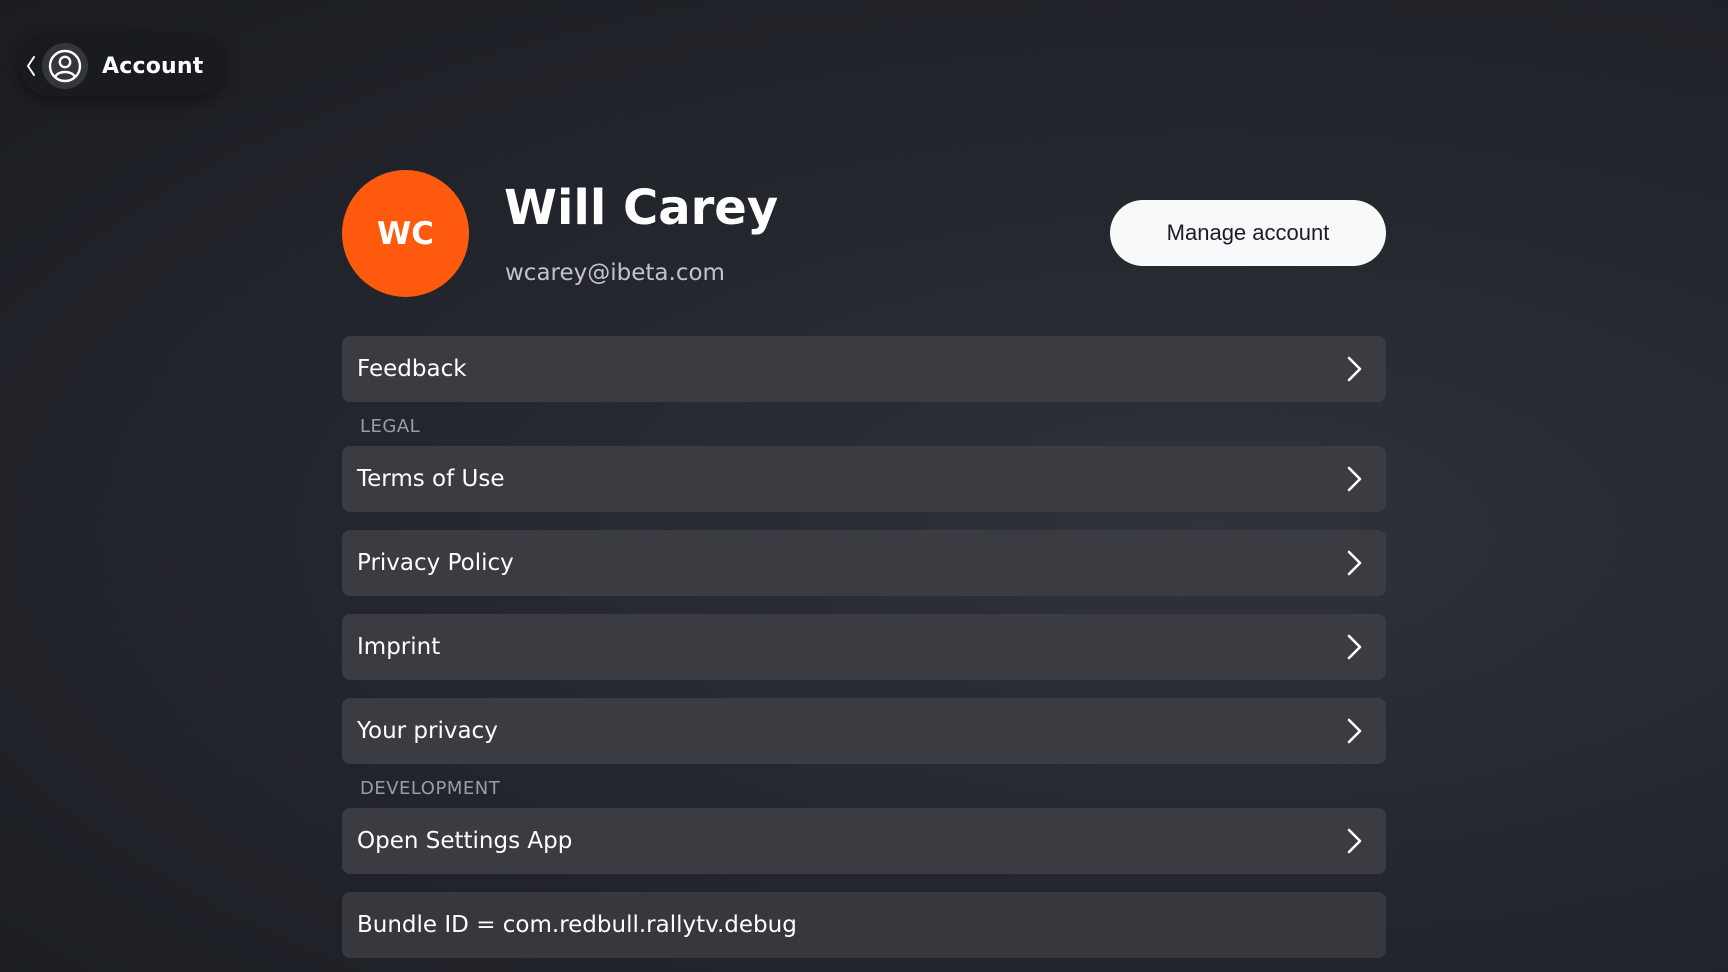 The image size is (1728, 972). I want to click on development-section-header: DEVELOPMENT, so click(430, 788).